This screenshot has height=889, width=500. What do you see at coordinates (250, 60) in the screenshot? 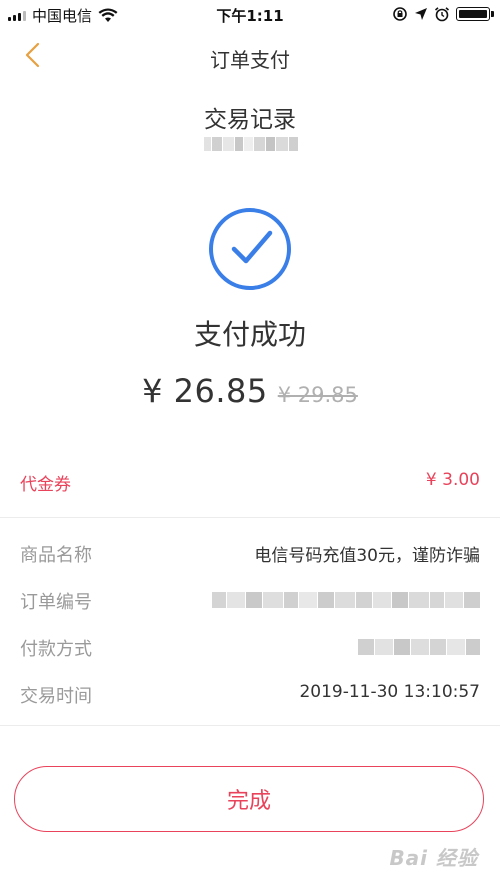
I see `page-title: 订单支付` at bounding box center [250, 60].